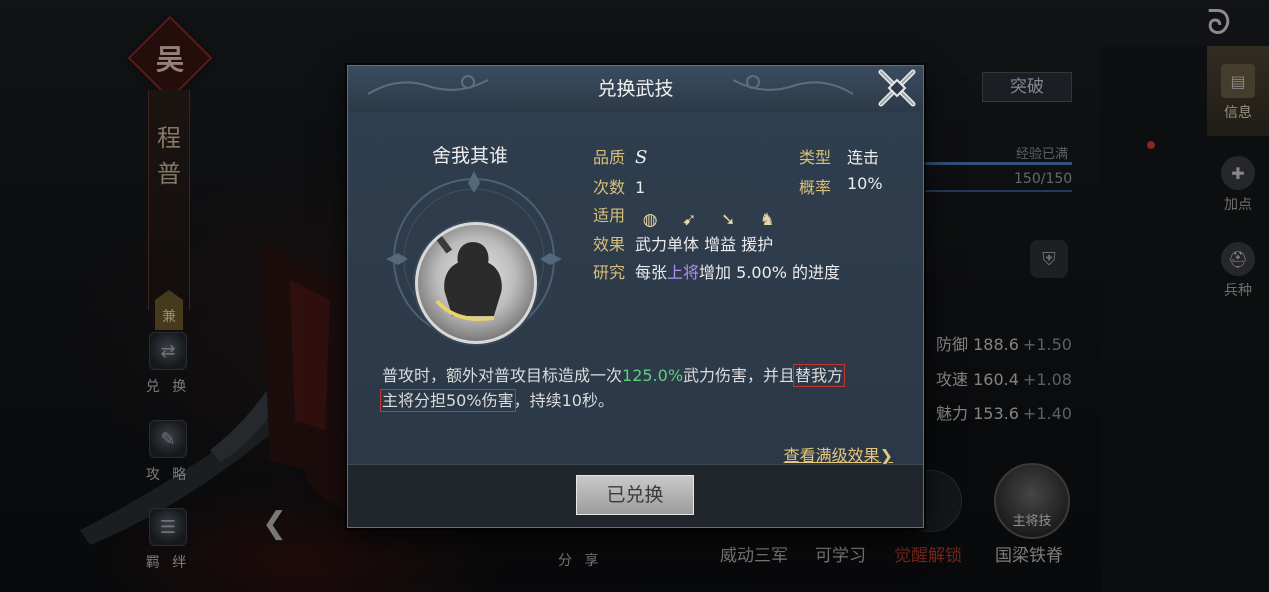  I want to click on dialog-footer: 已兑换, so click(635, 495).